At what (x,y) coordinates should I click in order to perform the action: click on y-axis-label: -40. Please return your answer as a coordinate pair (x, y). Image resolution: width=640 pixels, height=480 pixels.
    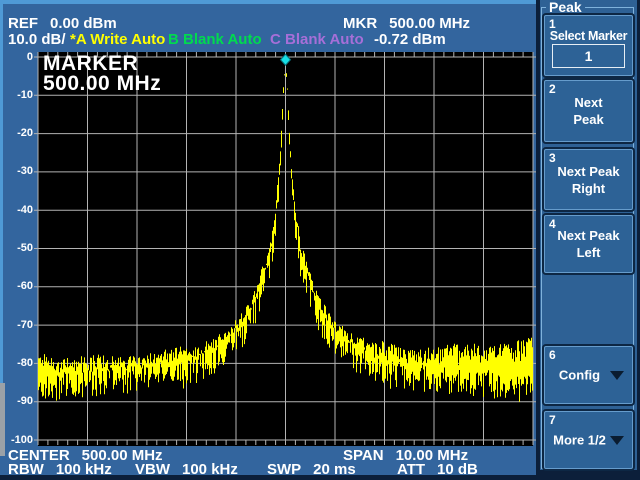
    Looking at the image, I should click on (25, 209).